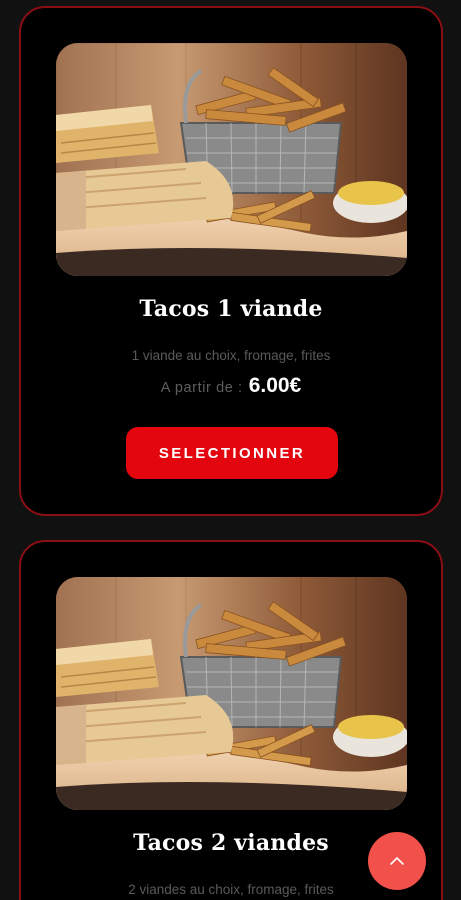  What do you see at coordinates (231, 309) in the screenshot?
I see `product-title: Tacos 1 viande` at bounding box center [231, 309].